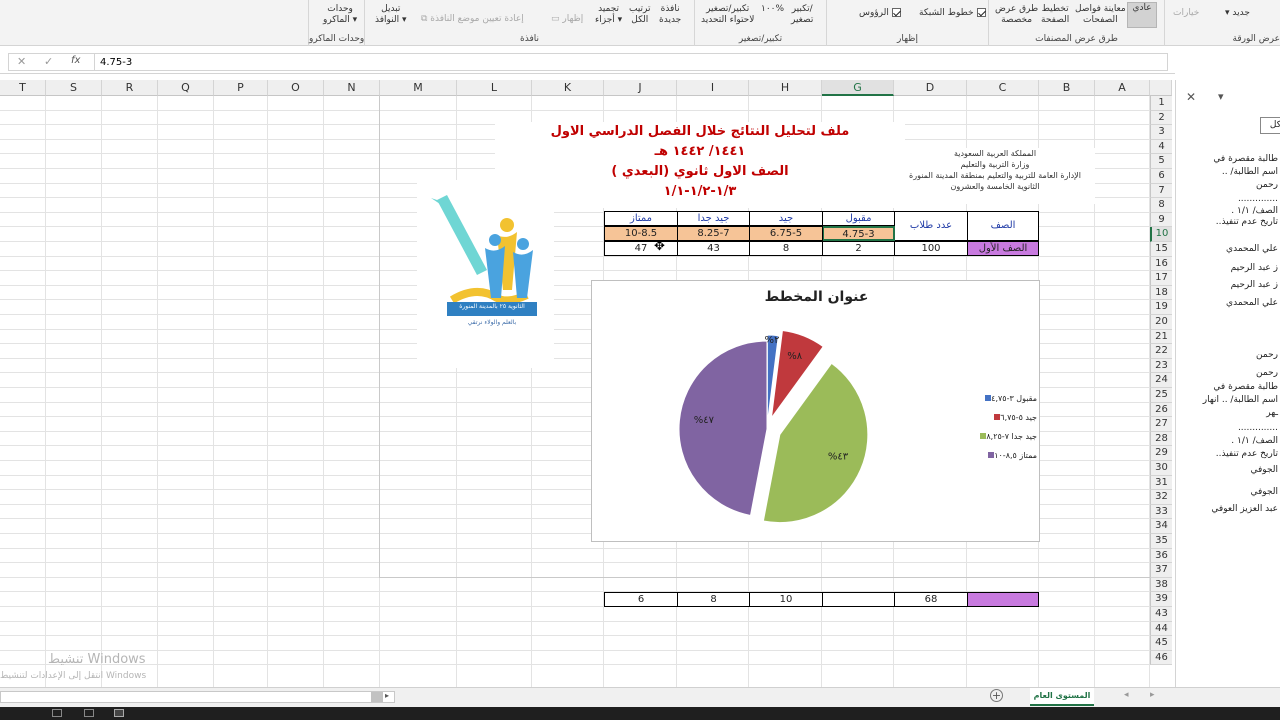  I want to click on sheet-view-options-button: خيارات, so click(1186, 13).